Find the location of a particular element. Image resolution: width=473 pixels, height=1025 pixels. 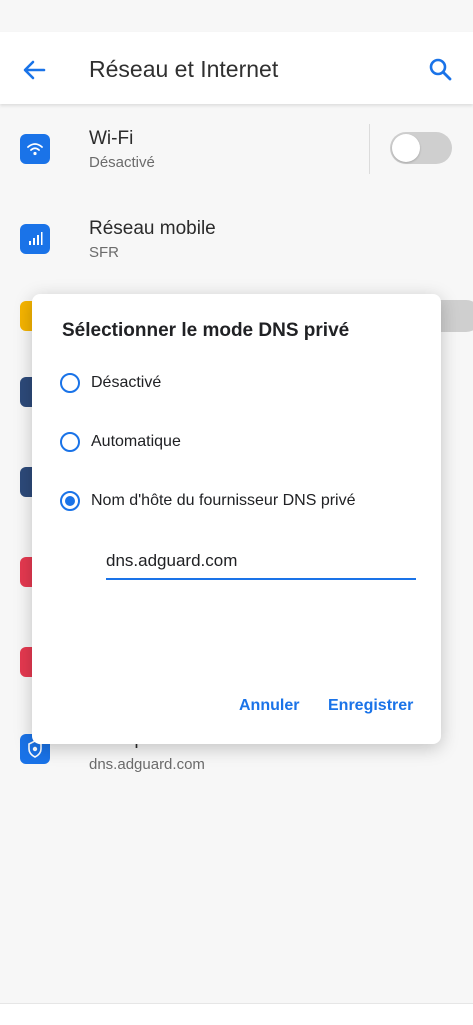

private-dns-value: dns.adguard.com is located at coordinates (147, 764).